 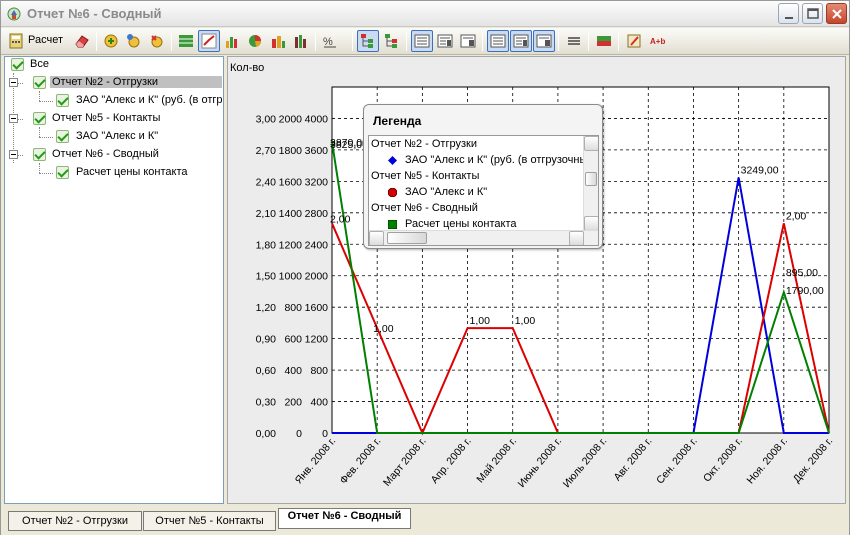 I want to click on add-report-button, so click(x=111, y=41).